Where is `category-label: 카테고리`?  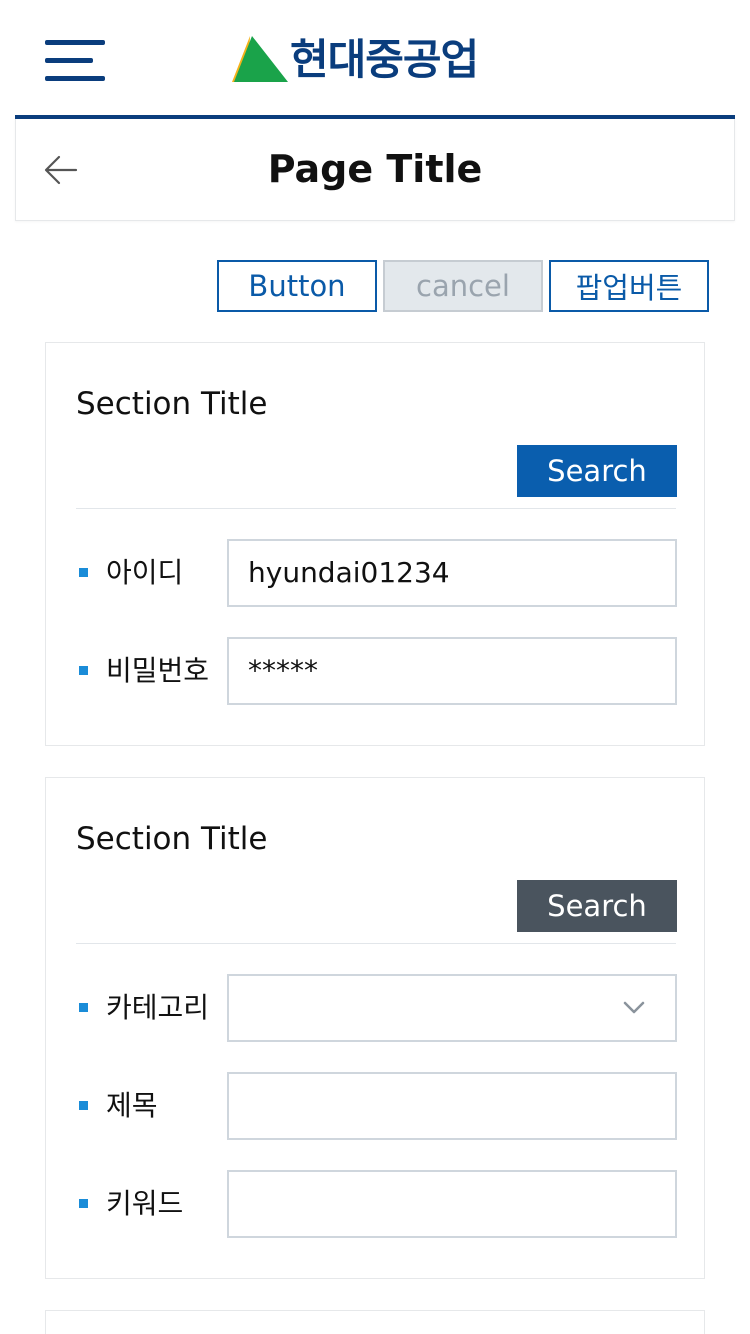 category-label: 카테고리 is located at coordinates (158, 1007).